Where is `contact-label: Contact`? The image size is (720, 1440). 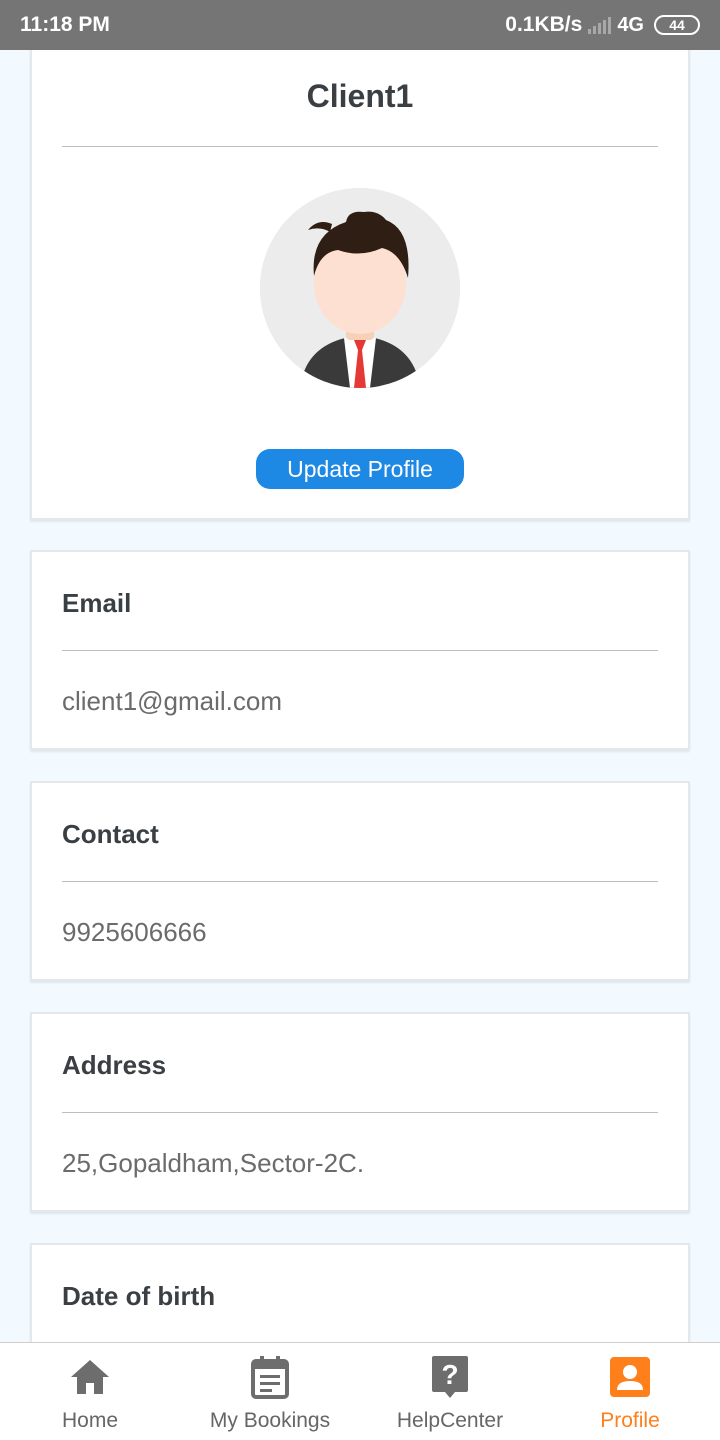 contact-label: Contact is located at coordinates (110, 834).